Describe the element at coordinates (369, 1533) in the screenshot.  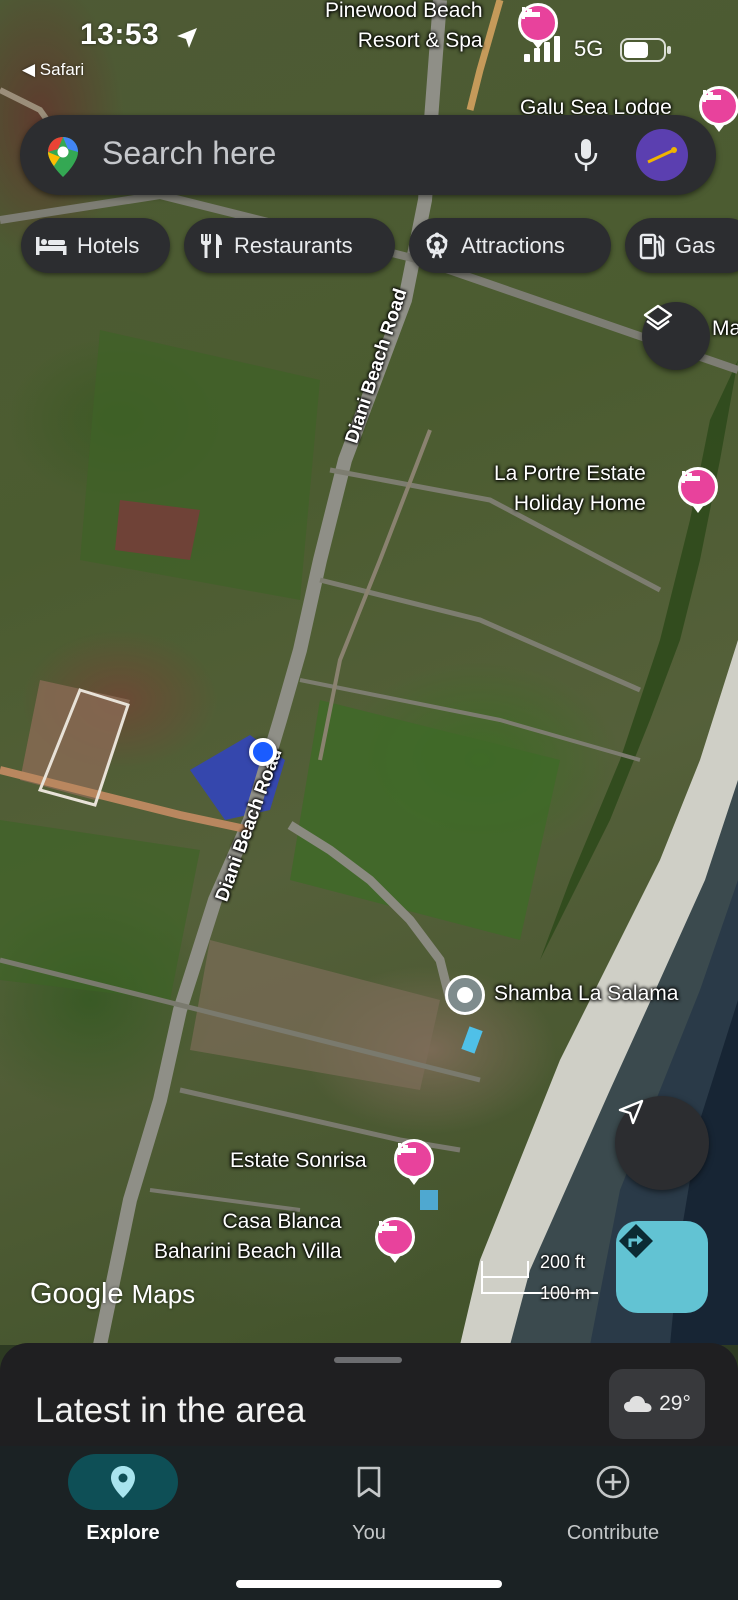
I see `nav-label: You` at that location.